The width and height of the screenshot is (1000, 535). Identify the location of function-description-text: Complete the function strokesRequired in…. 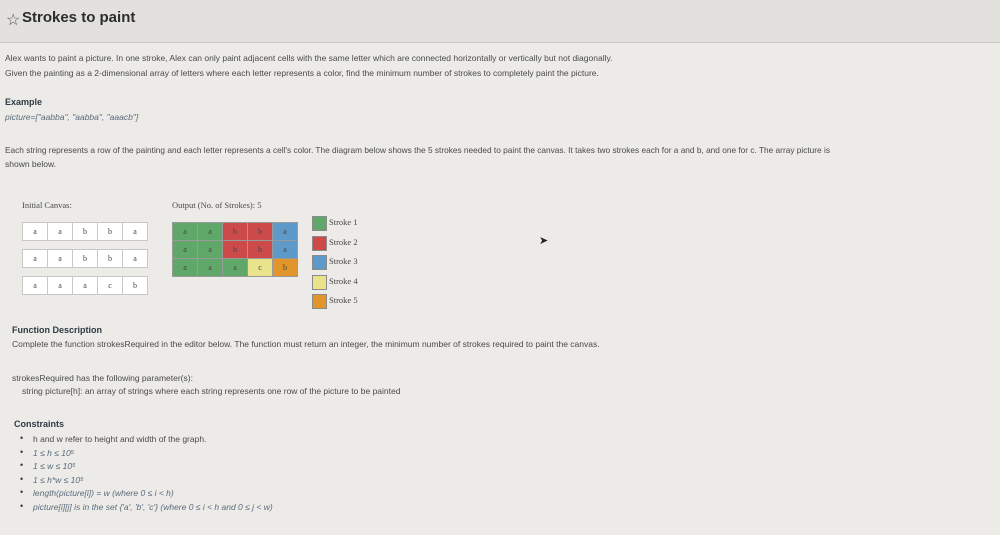
(306, 344).